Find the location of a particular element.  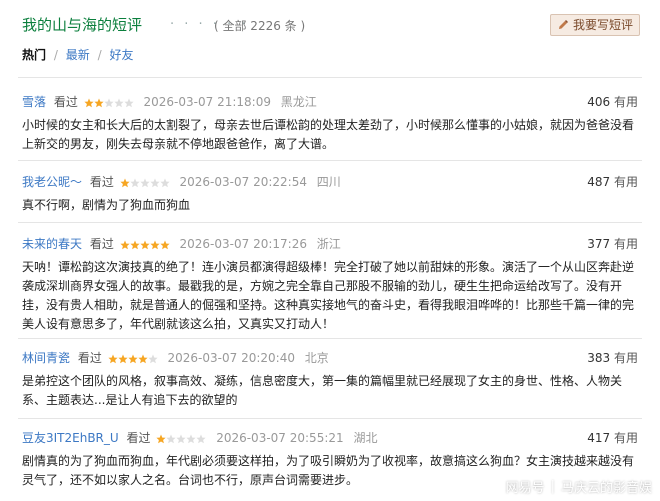

watermark: 网易号 | 马庆云的影音娱 is located at coordinates (579, 486).